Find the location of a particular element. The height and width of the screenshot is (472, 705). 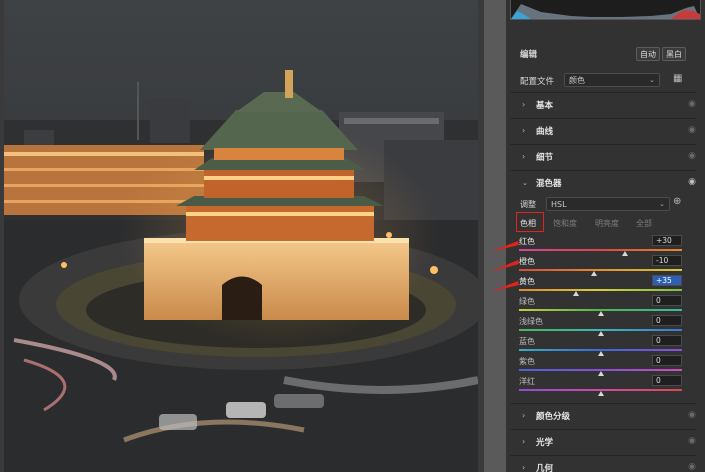

arrow-orange is located at coordinates (504, 266).